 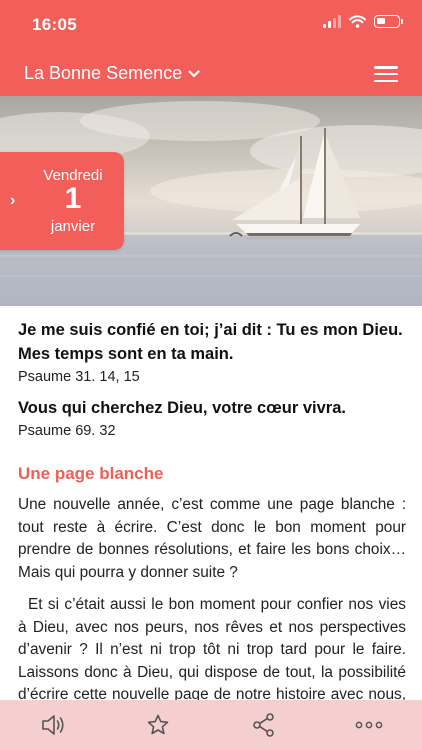 What do you see at coordinates (211, 725) in the screenshot?
I see `bottom-toolbar` at bounding box center [211, 725].